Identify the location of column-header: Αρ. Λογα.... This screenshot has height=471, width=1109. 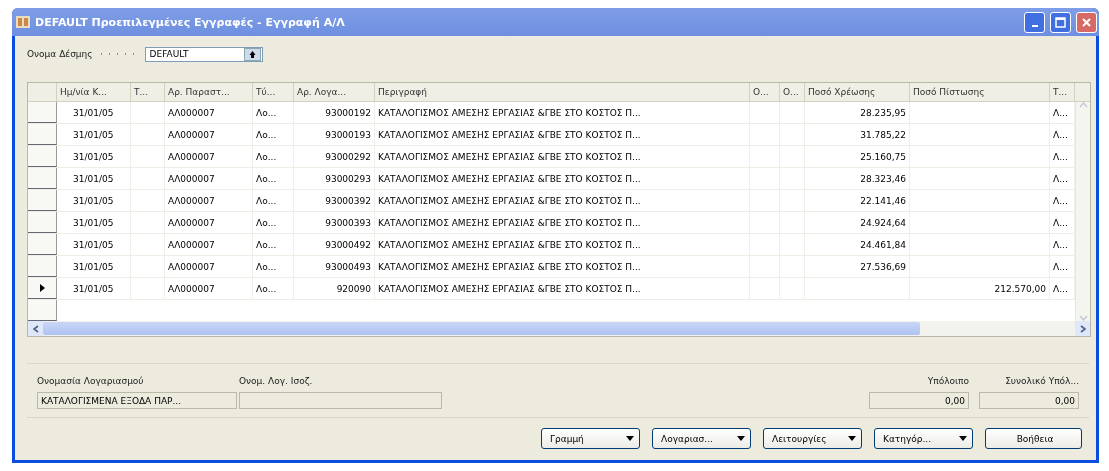
(334, 92).